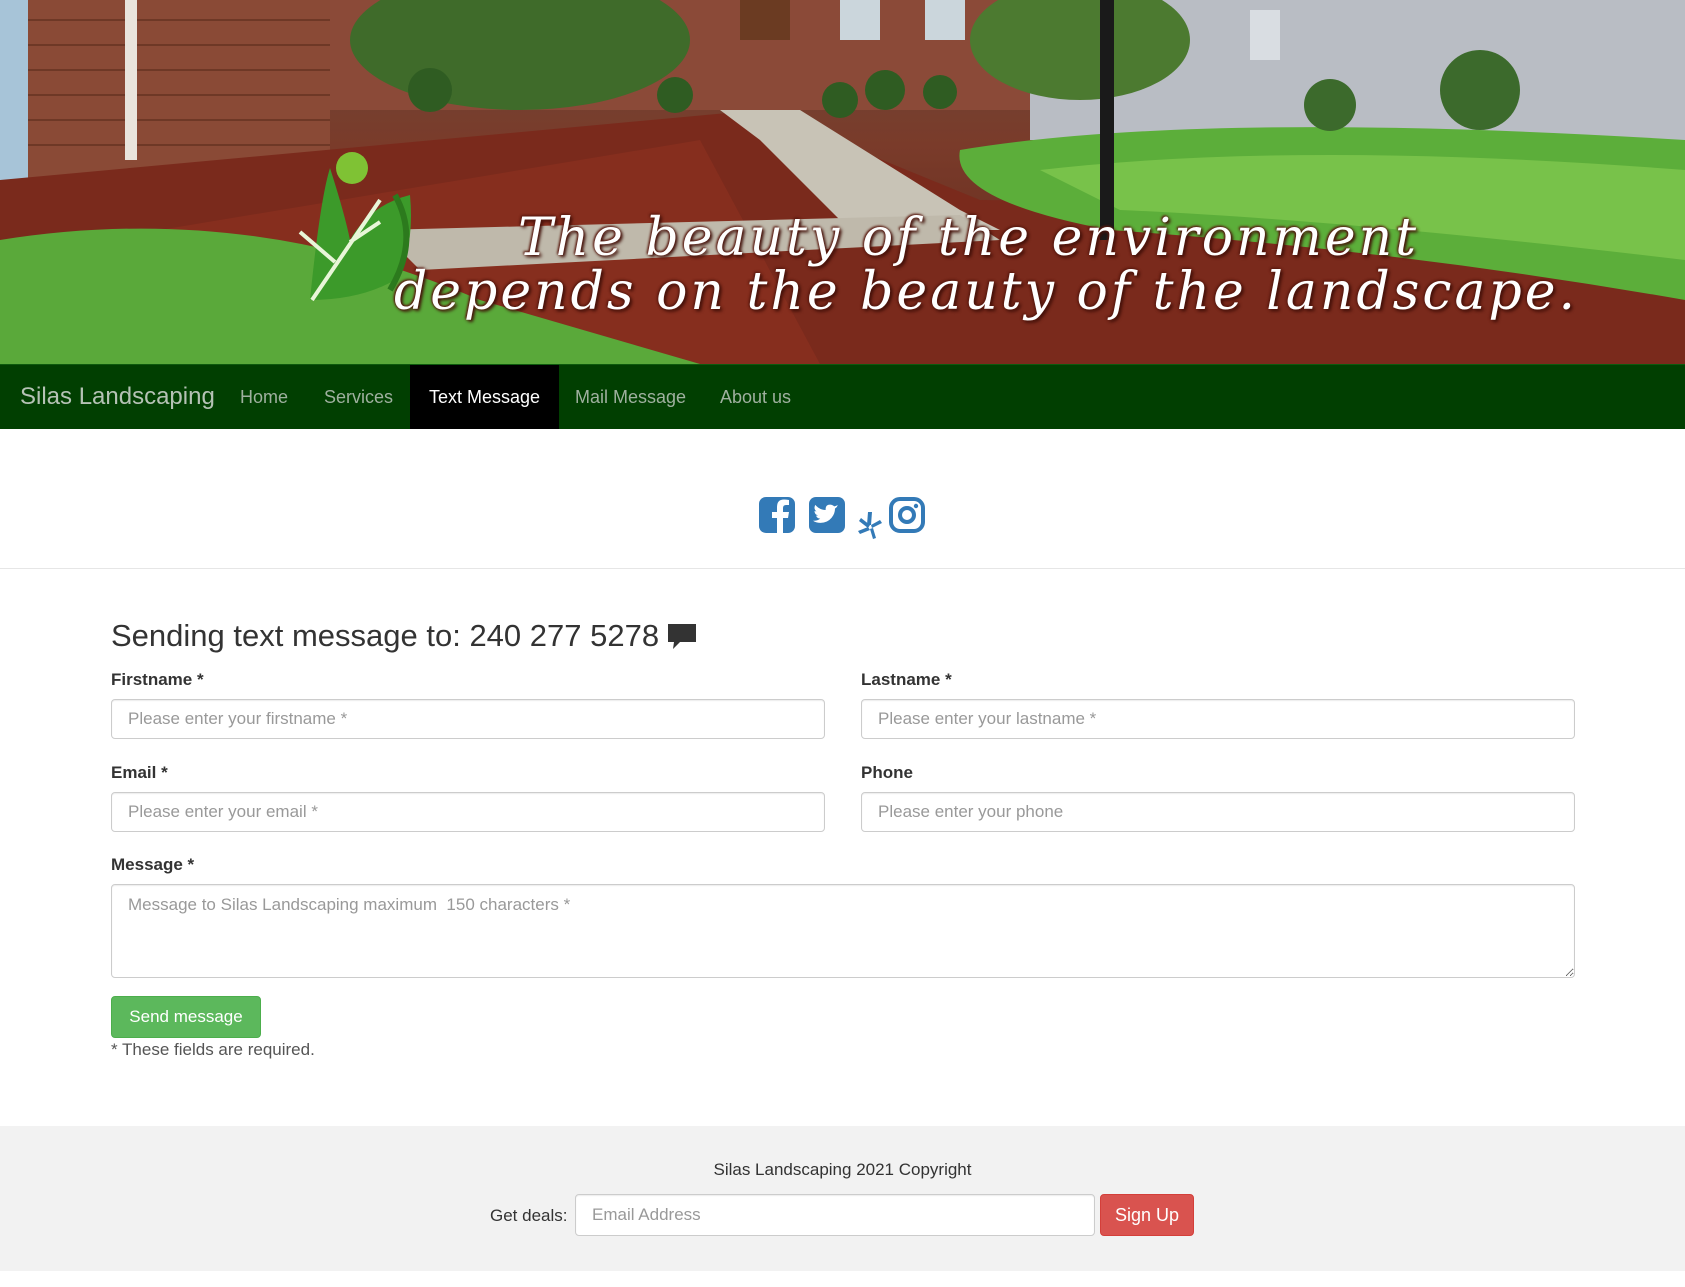  Describe the element at coordinates (755, 397) in the screenshot. I see `nav-item-about-us: About us` at that location.